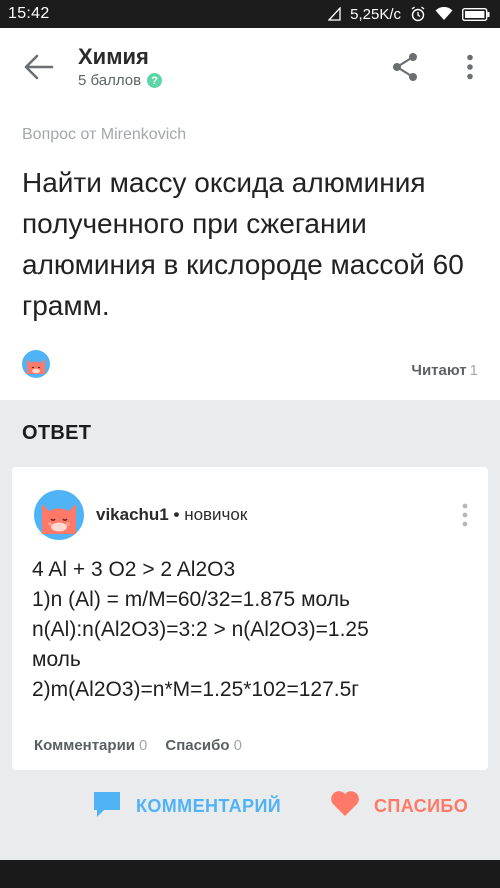  I want to click on reader-avatar, so click(36, 364).